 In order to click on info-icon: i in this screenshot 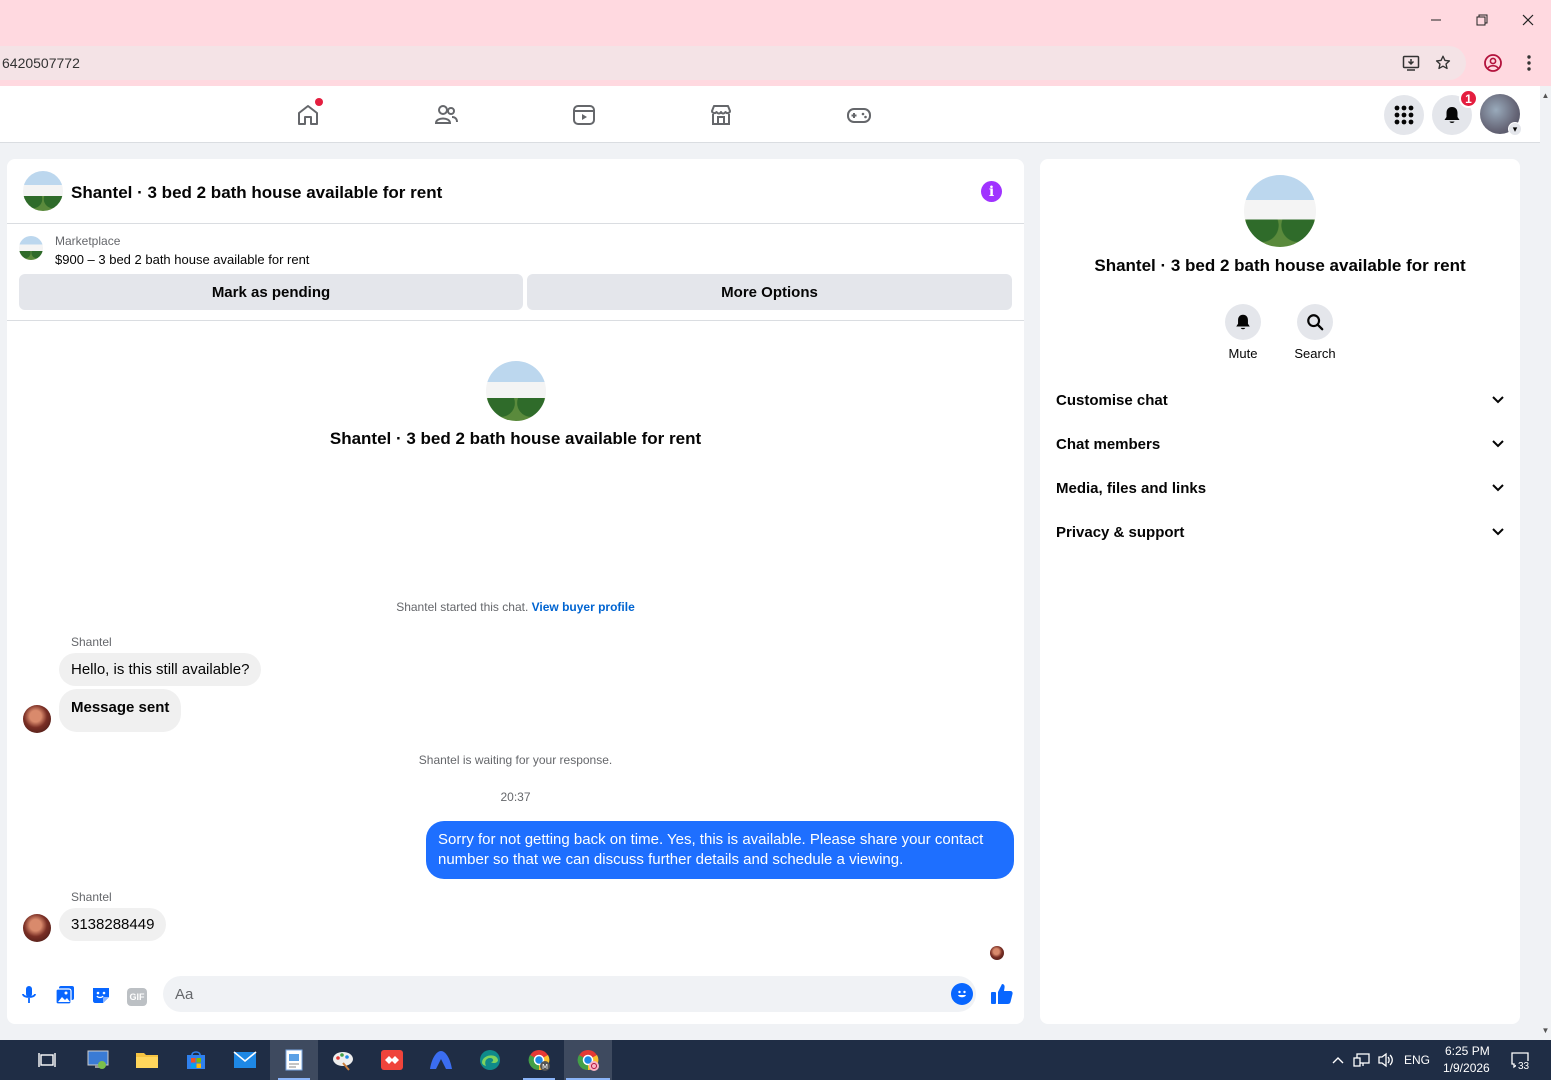, I will do `click(991, 191)`.